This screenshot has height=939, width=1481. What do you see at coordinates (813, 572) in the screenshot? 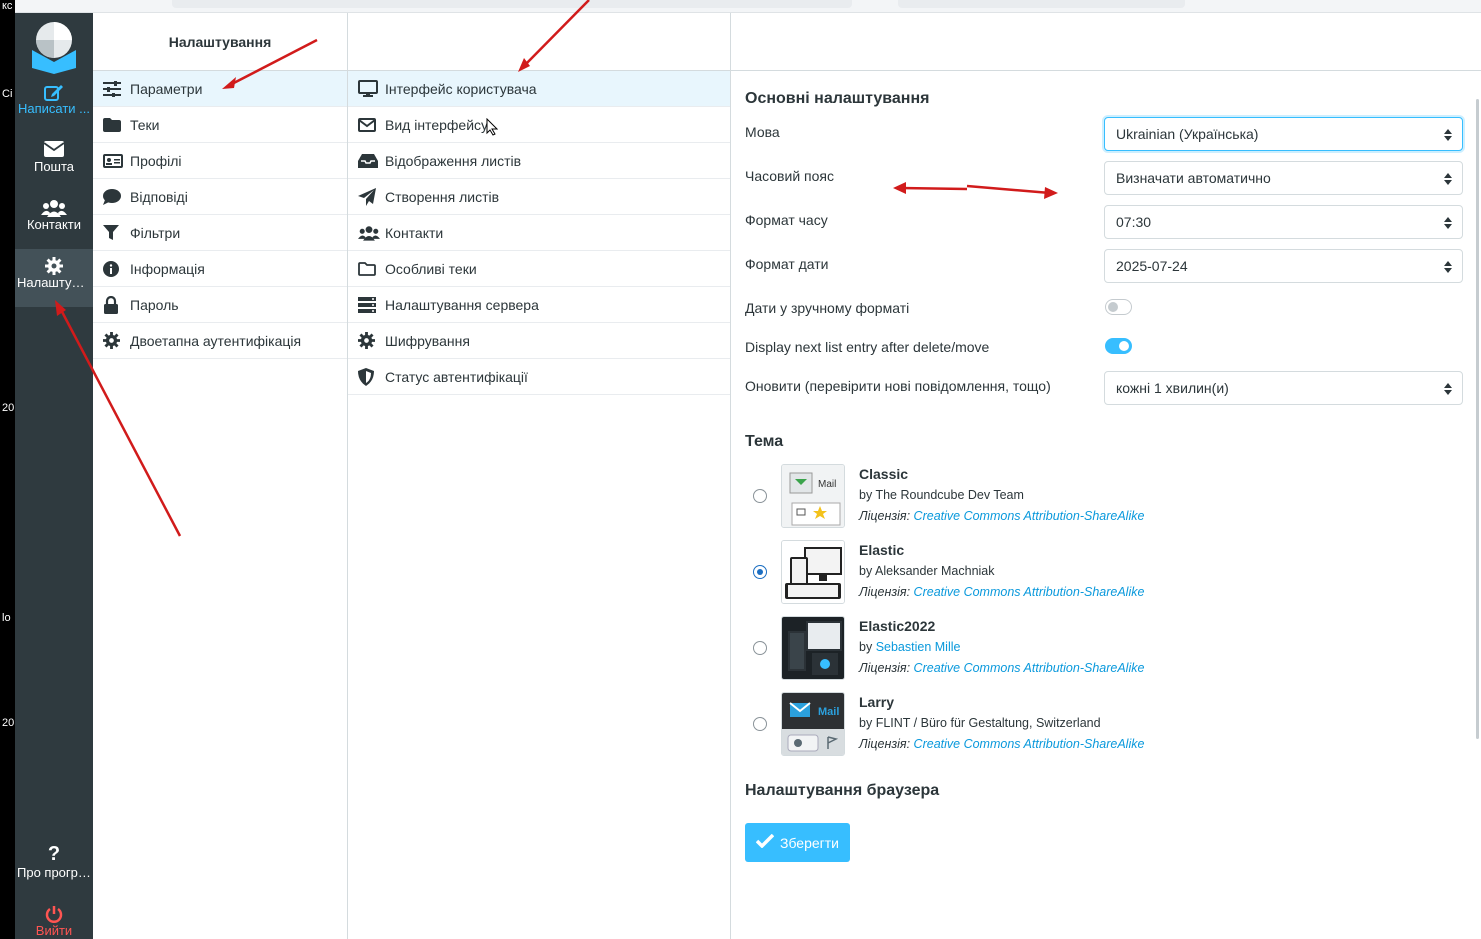
I see `theme-thumbnail-elastic` at bounding box center [813, 572].